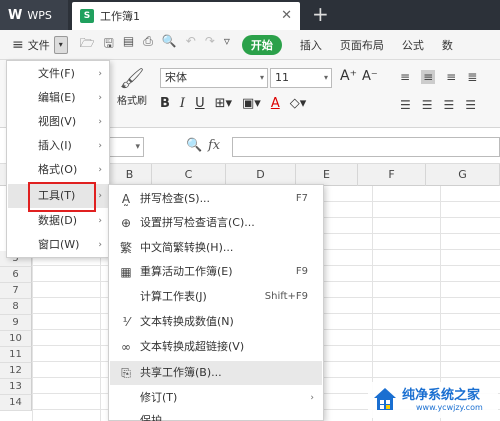 The width and height of the screenshot is (500, 421). What do you see at coordinates (39, 45) in the screenshot?
I see `file-menu-button: 文件` at bounding box center [39, 45].